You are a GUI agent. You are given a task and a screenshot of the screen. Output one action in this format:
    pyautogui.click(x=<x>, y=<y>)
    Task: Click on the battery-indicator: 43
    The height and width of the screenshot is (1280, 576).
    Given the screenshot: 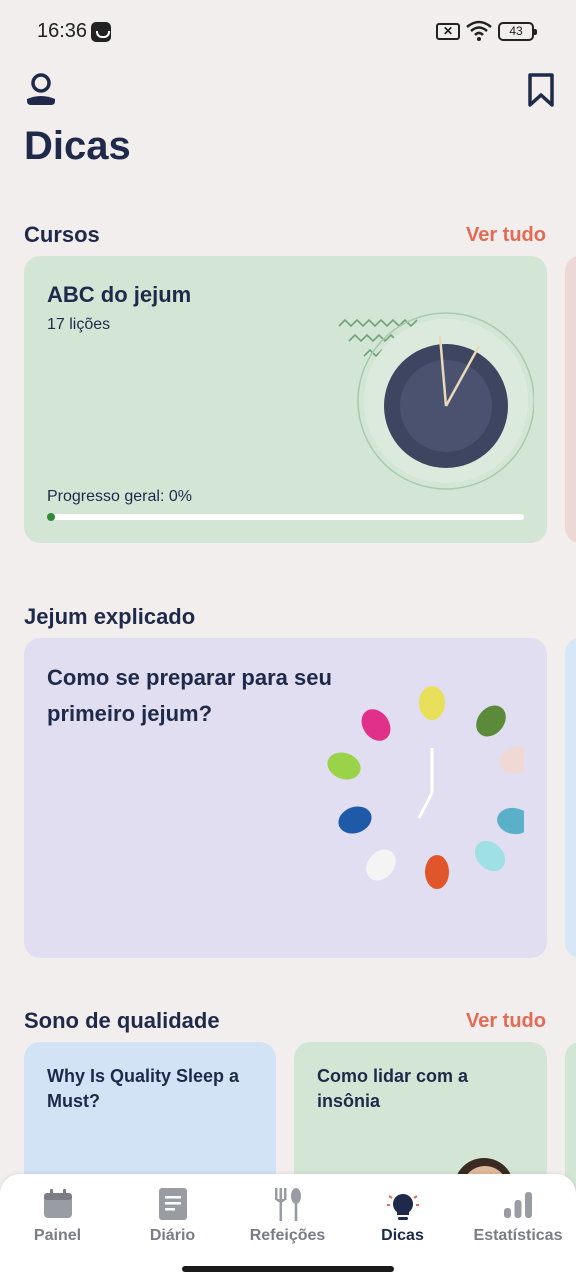 What is the action you would take?
    pyautogui.click(x=517, y=31)
    